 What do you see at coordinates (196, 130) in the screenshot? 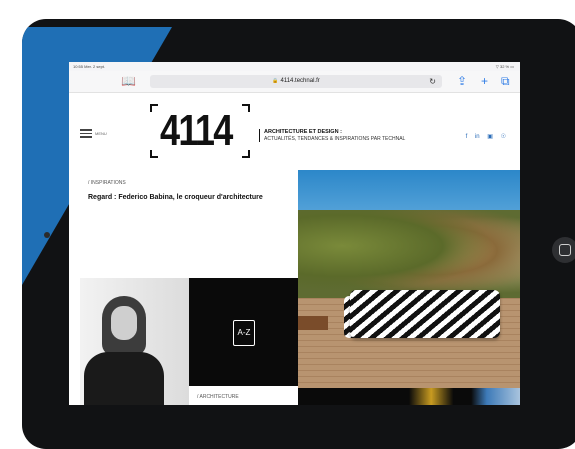
I see `logo-text: 4114` at bounding box center [196, 130].